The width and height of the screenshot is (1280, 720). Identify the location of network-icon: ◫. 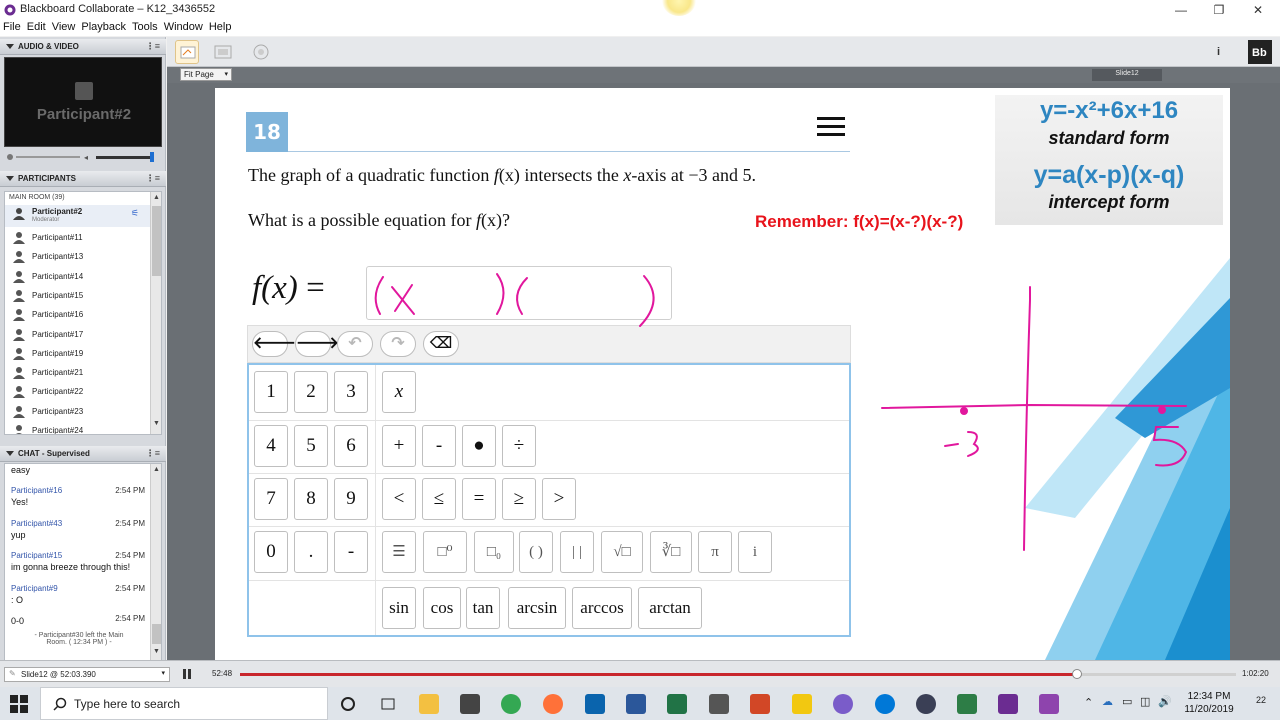
(1145, 701).